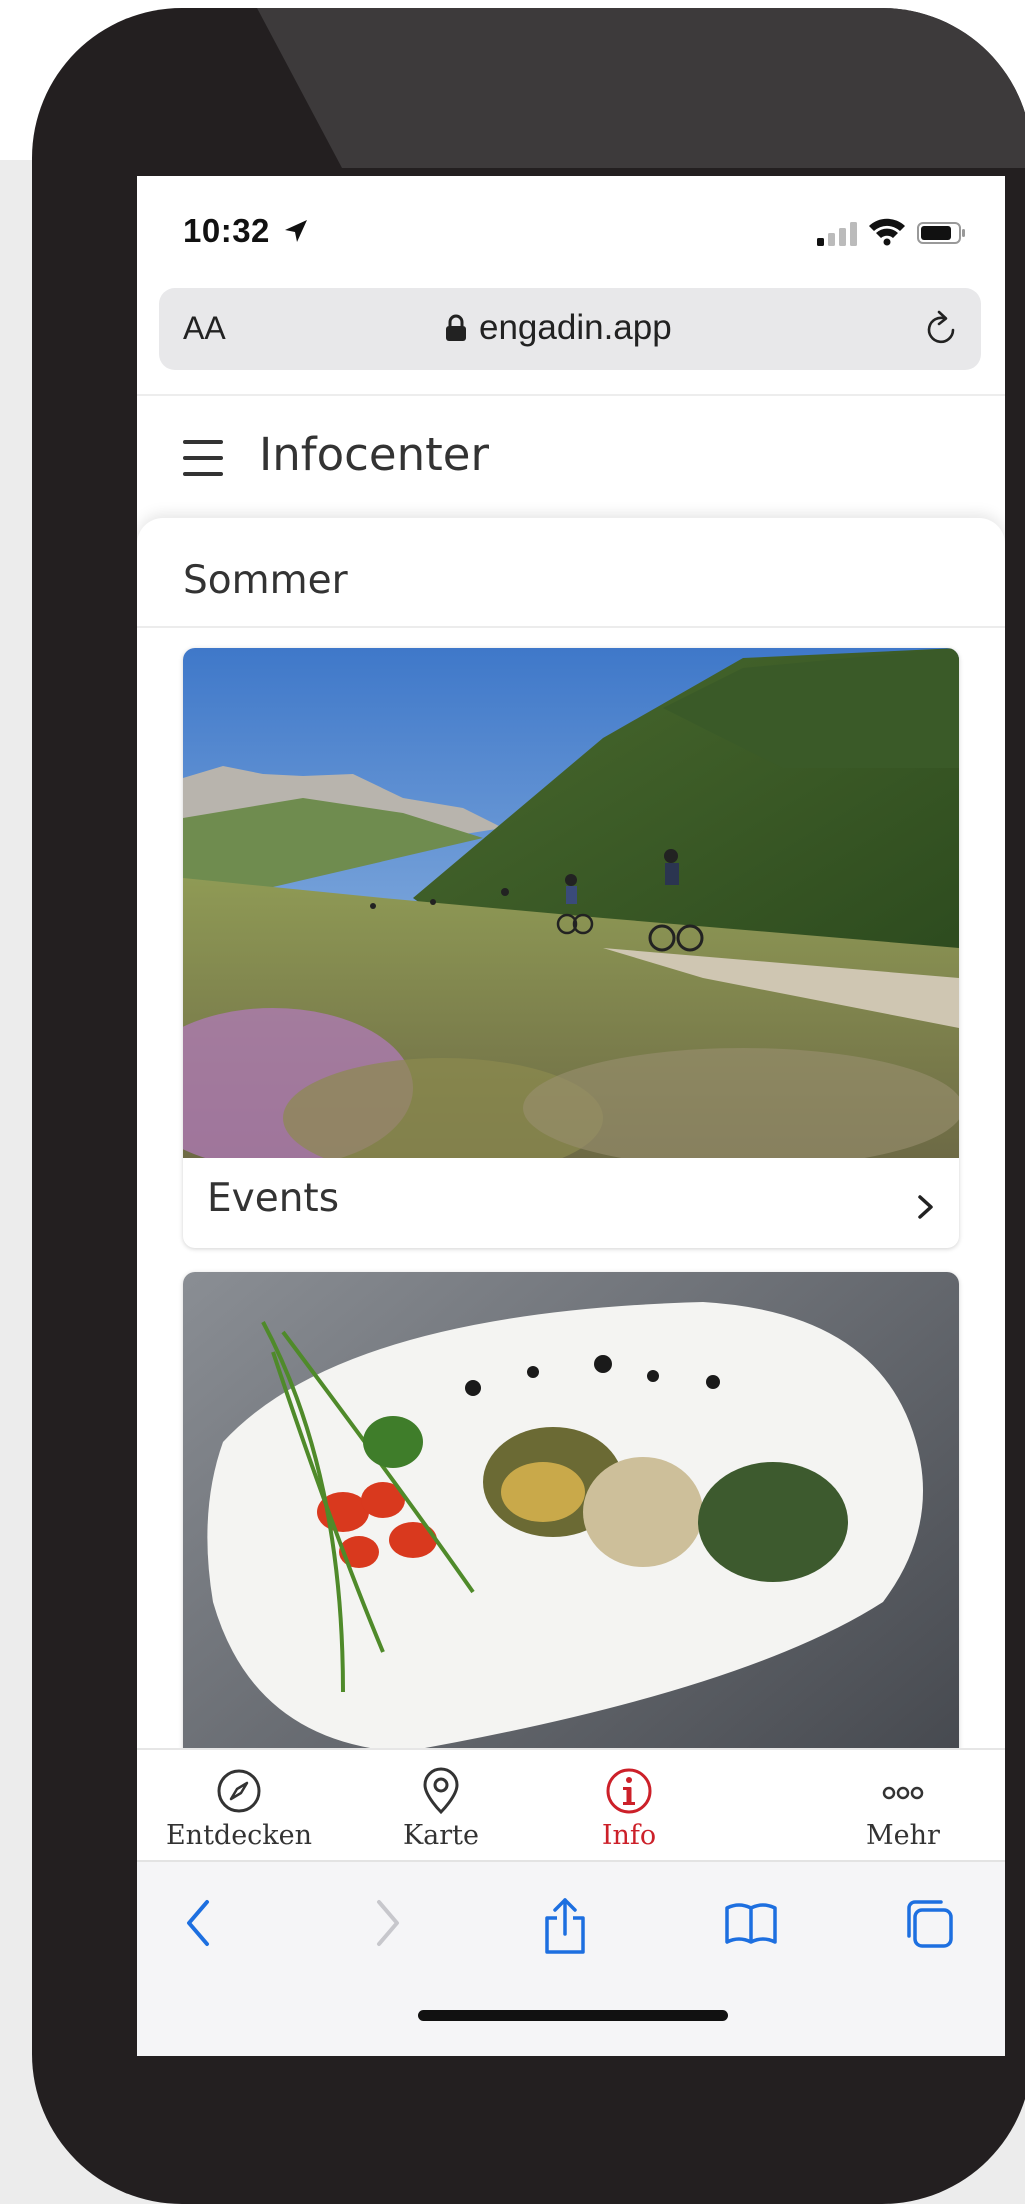 Image resolution: width=1025 pixels, height=2204 pixels. Describe the element at coordinates (575, 328) in the screenshot. I see `url-text: engadin.app` at that location.